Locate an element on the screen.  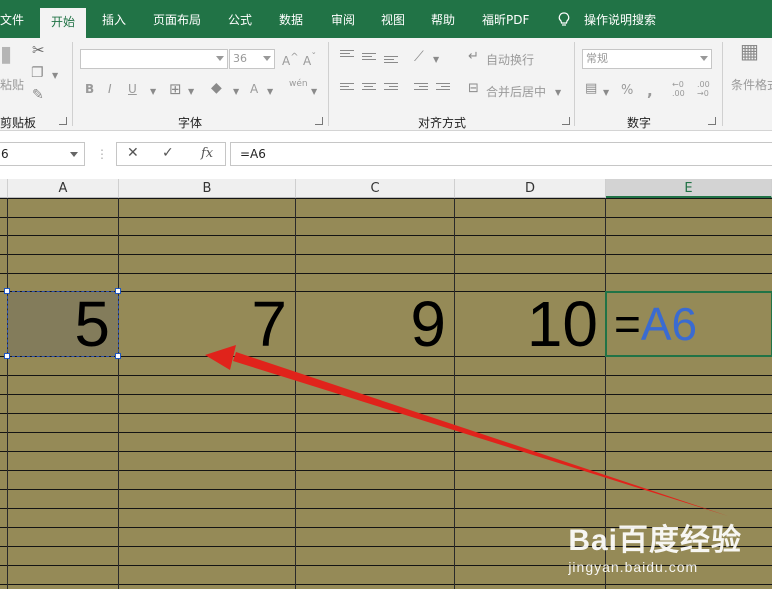
column-header-b: B is located at coordinates (207, 188).